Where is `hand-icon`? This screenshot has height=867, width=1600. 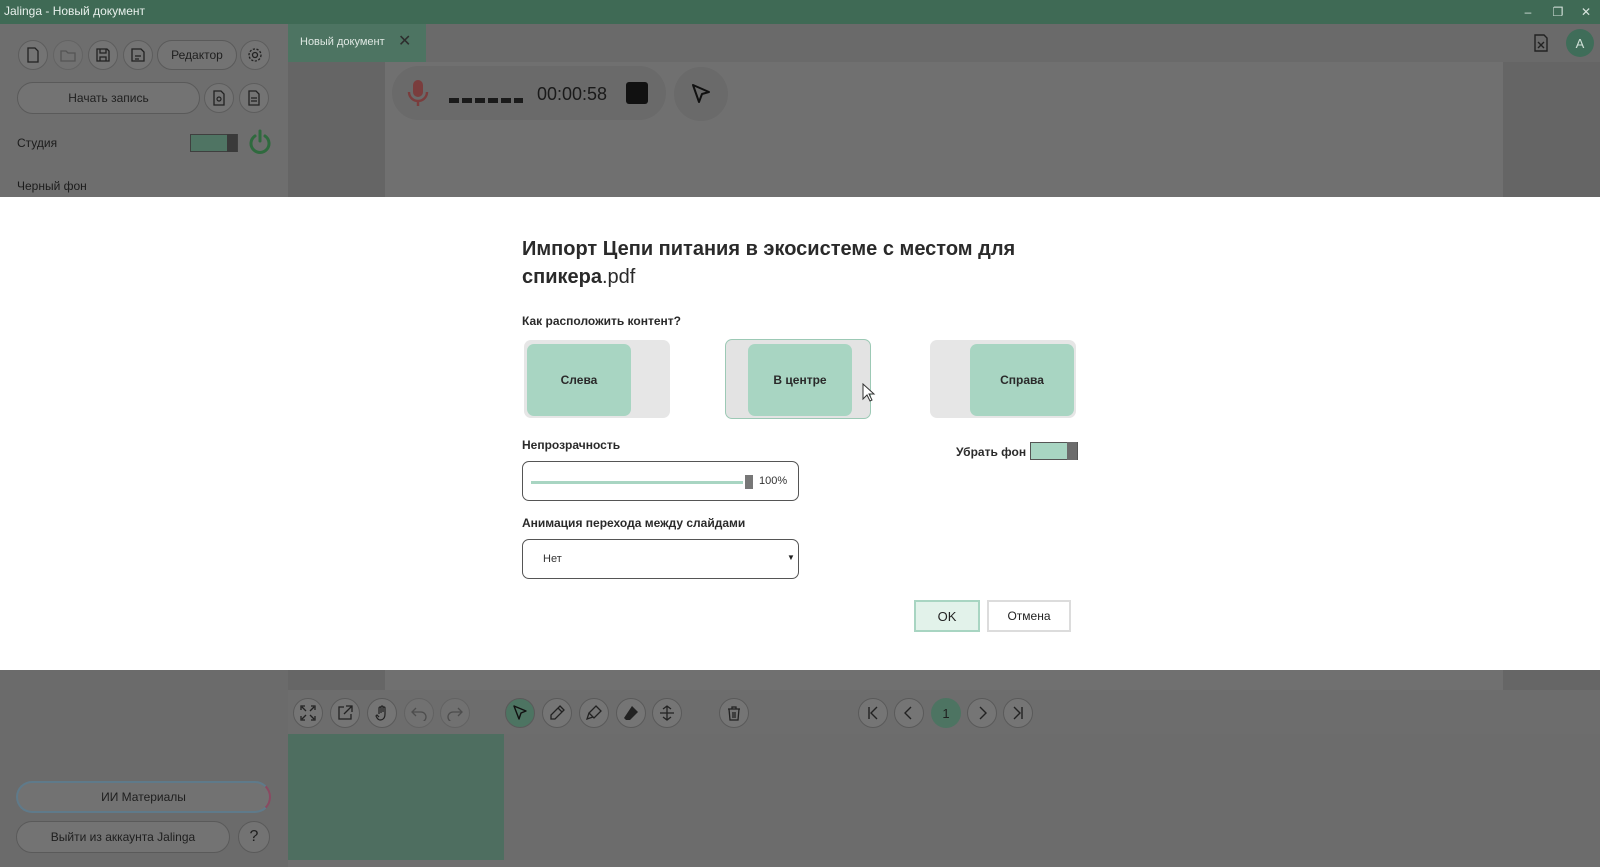 hand-icon is located at coordinates (380, 713).